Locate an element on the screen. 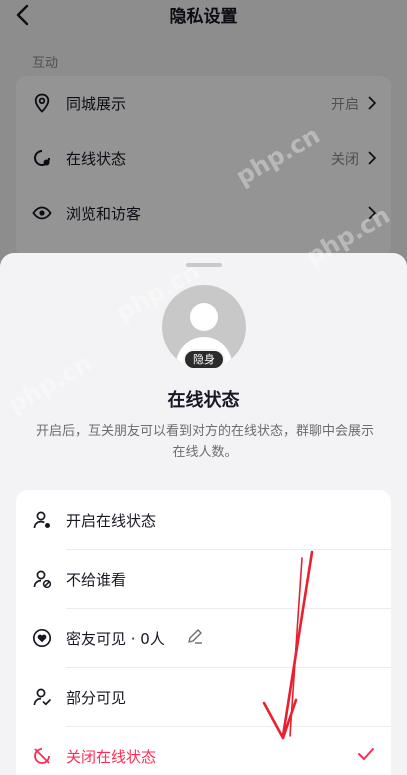 Image resolution: width=407 pixels, height=775 pixels. avatar-head is located at coordinates (204, 317).